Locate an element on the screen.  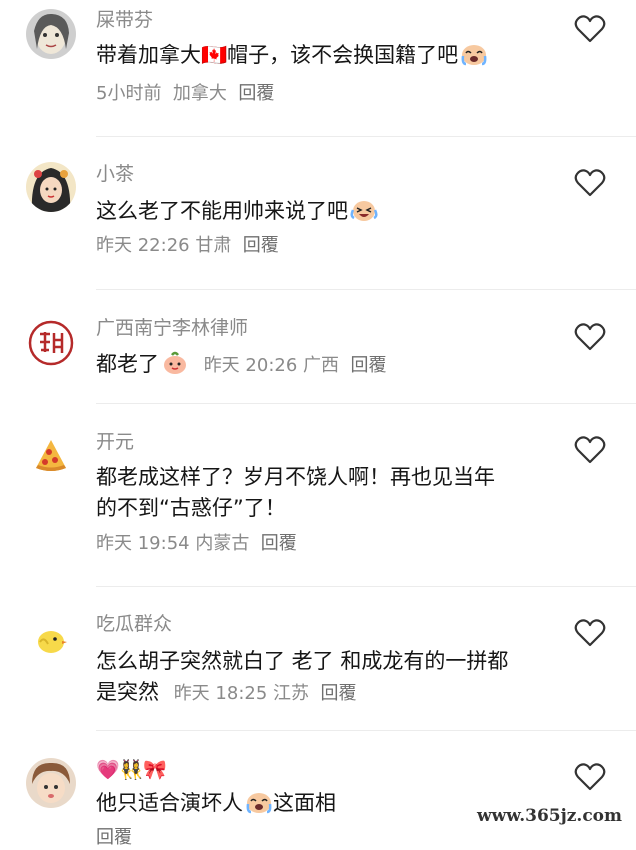
red-seal-icon is located at coordinates (51, 343).